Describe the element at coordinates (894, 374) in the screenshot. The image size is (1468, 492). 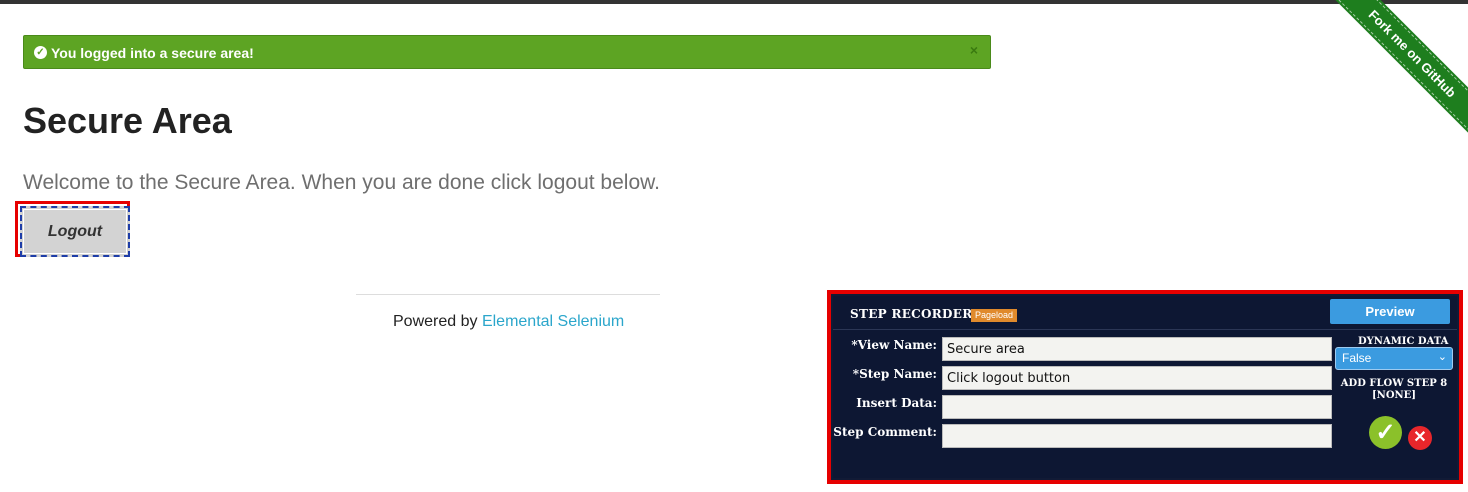
I see `step-name-label: *Step Name:` at that location.